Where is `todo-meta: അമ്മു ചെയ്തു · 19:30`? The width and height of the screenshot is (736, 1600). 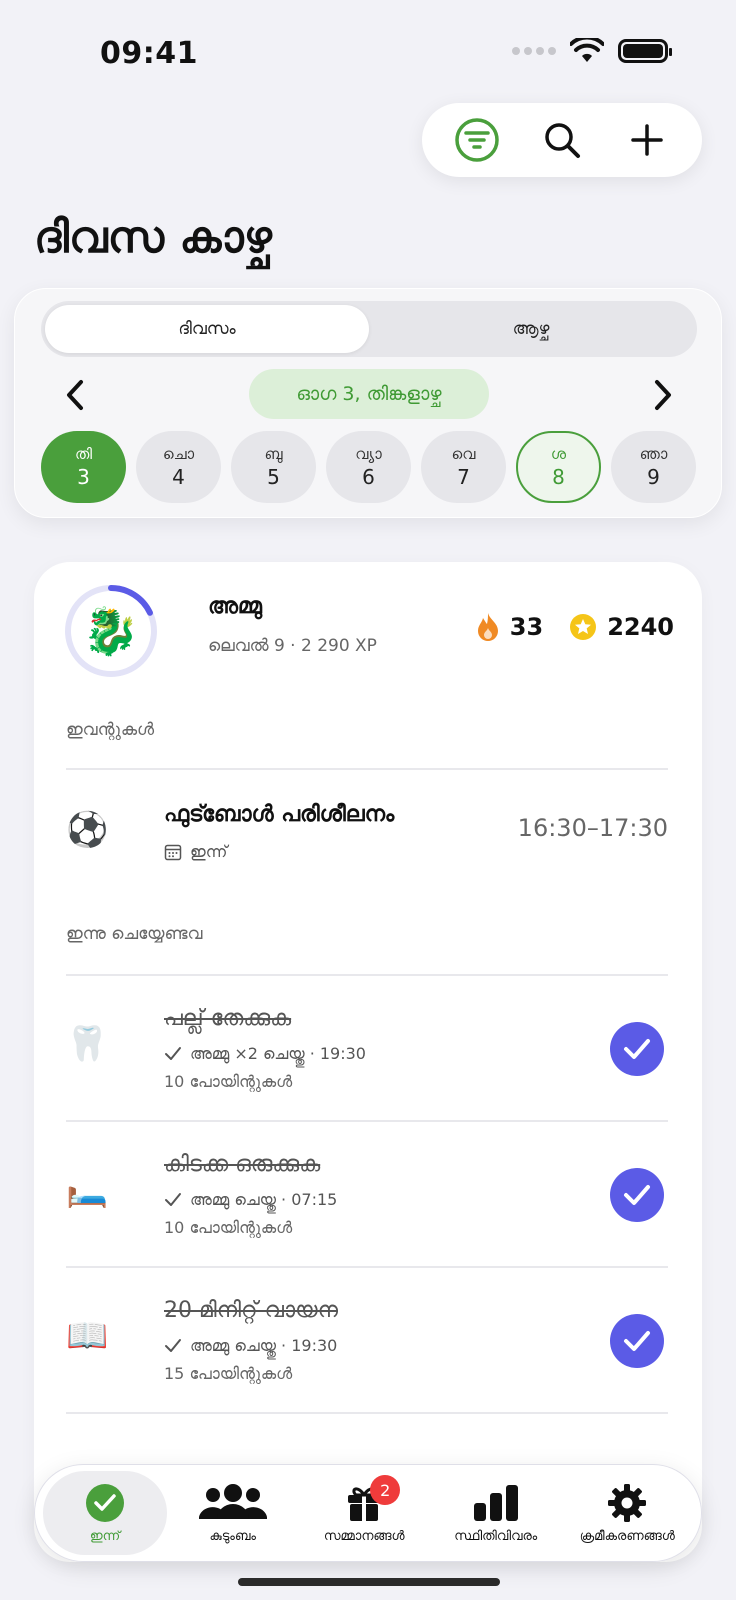
todo-meta: അമ്മു ചെയ്തു · 19:30 is located at coordinates (250, 1346).